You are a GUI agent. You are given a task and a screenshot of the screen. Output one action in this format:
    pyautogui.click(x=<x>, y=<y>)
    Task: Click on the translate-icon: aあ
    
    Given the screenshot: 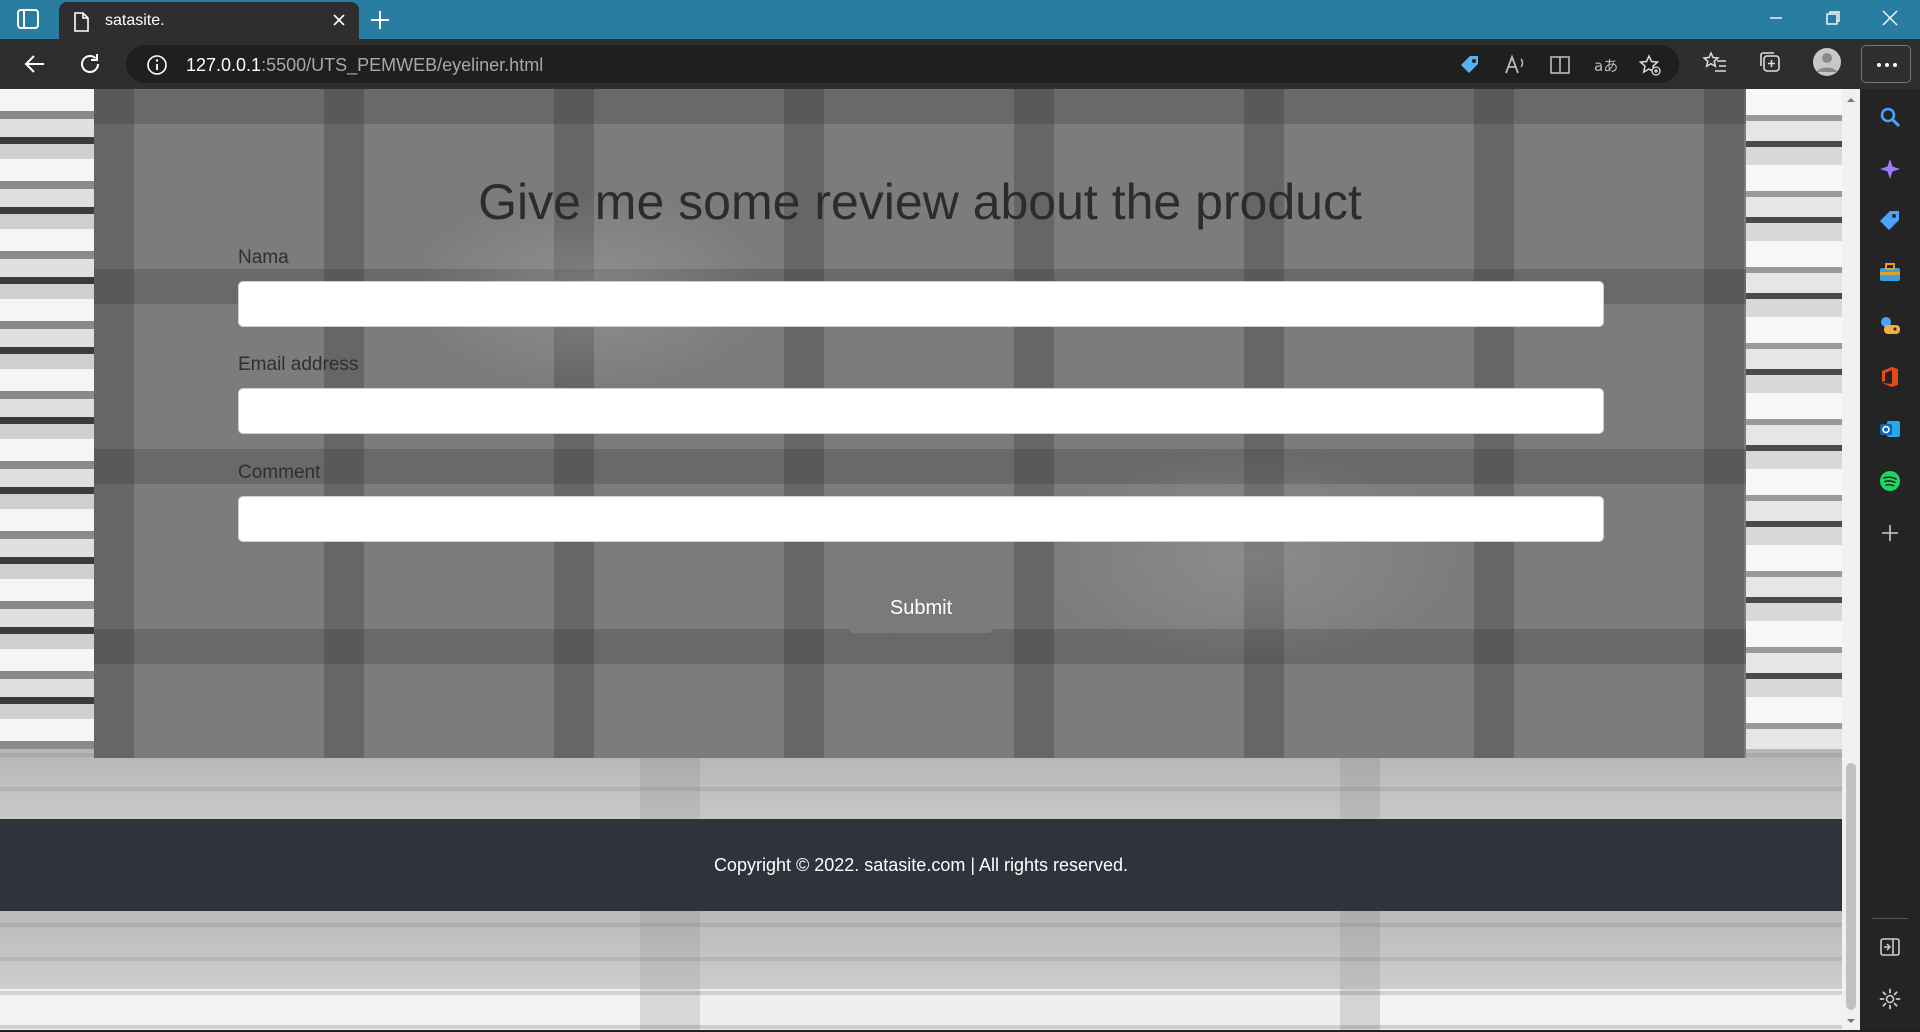 What is the action you would take?
    pyautogui.click(x=1605, y=67)
    